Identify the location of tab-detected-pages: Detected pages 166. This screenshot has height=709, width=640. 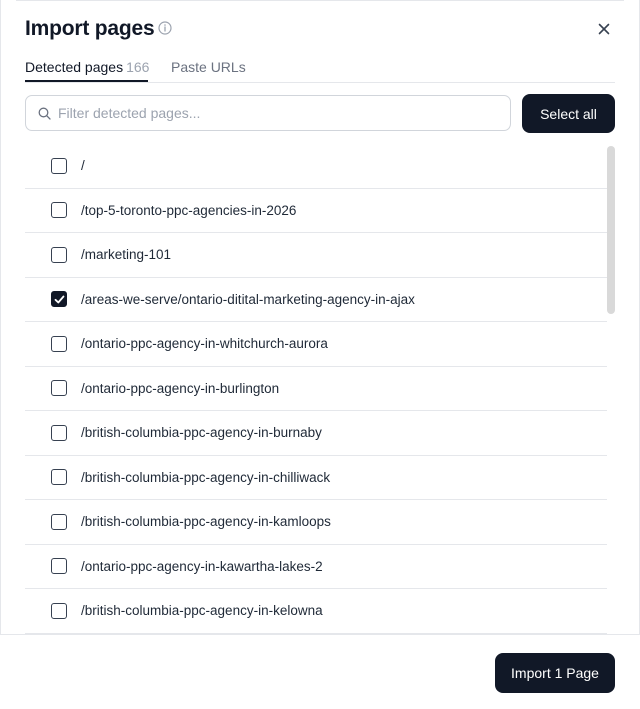
(87, 67).